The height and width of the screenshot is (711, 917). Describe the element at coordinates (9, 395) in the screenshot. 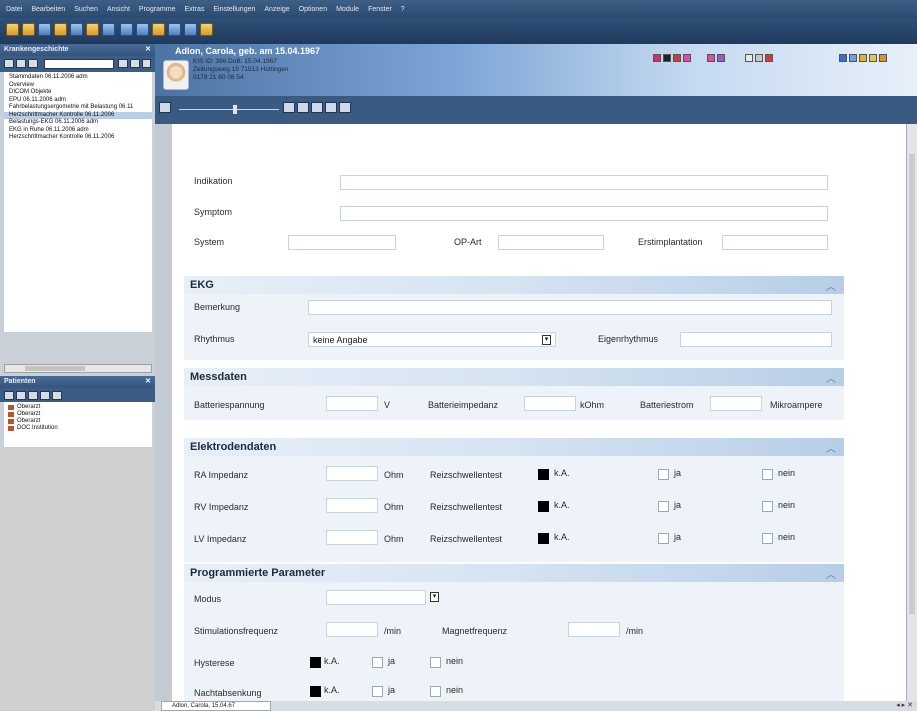

I see `add-icon` at that location.